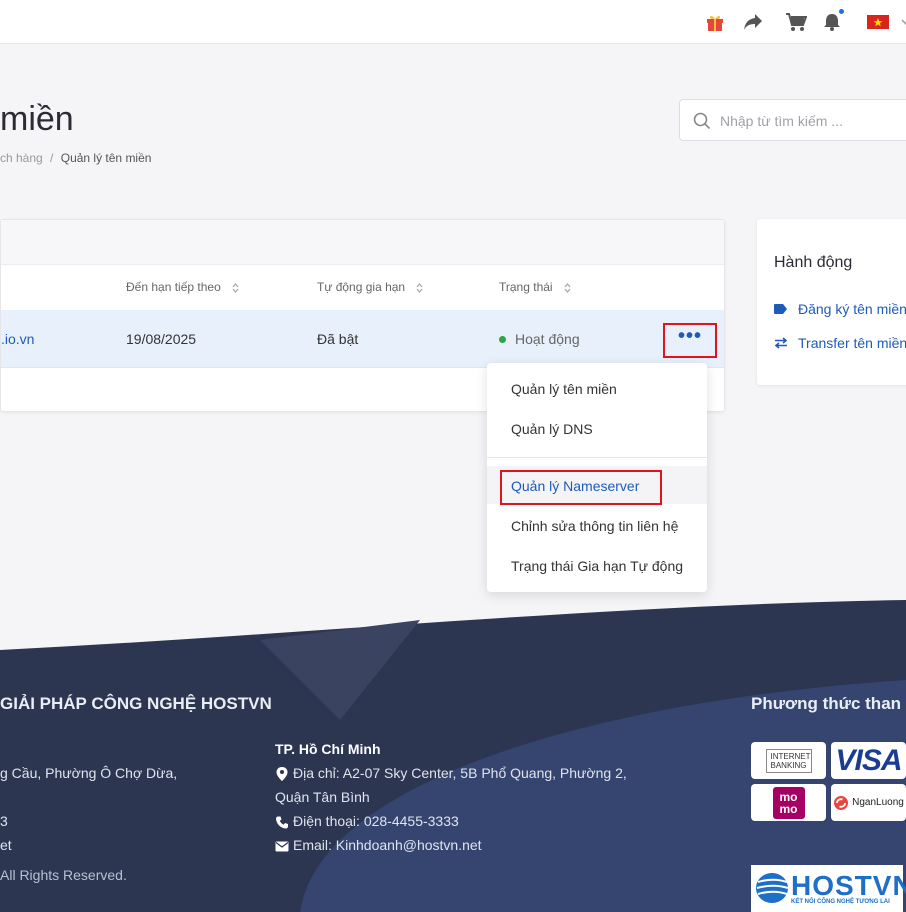 The image size is (906, 912). What do you see at coordinates (370, 287) in the screenshot?
I see `column-header-auto-renew: Tự động gia hạn` at bounding box center [370, 287].